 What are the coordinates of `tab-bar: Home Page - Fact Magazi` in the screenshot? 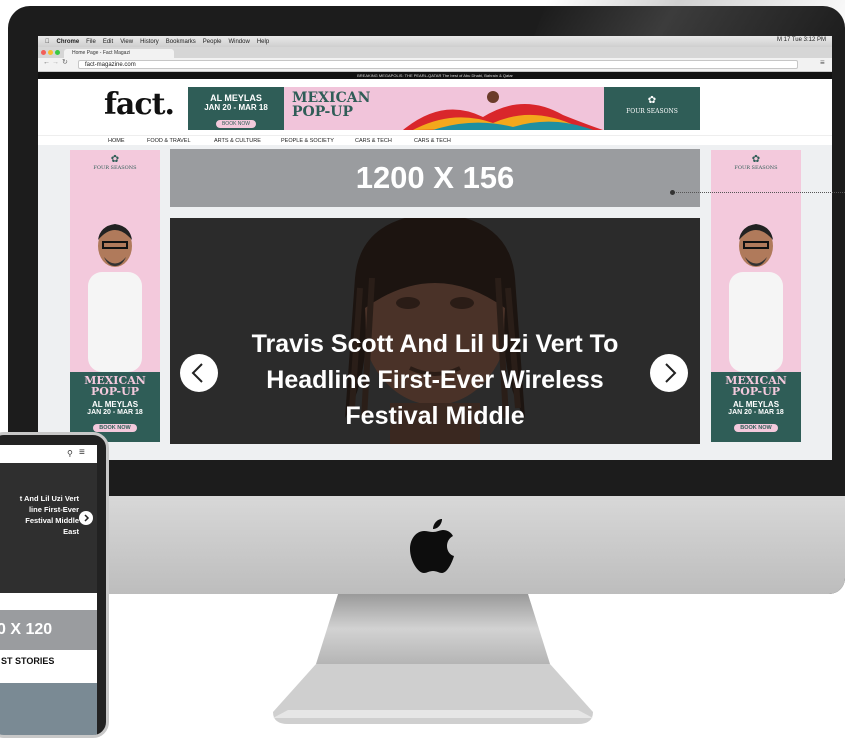 It's located at (435, 52).